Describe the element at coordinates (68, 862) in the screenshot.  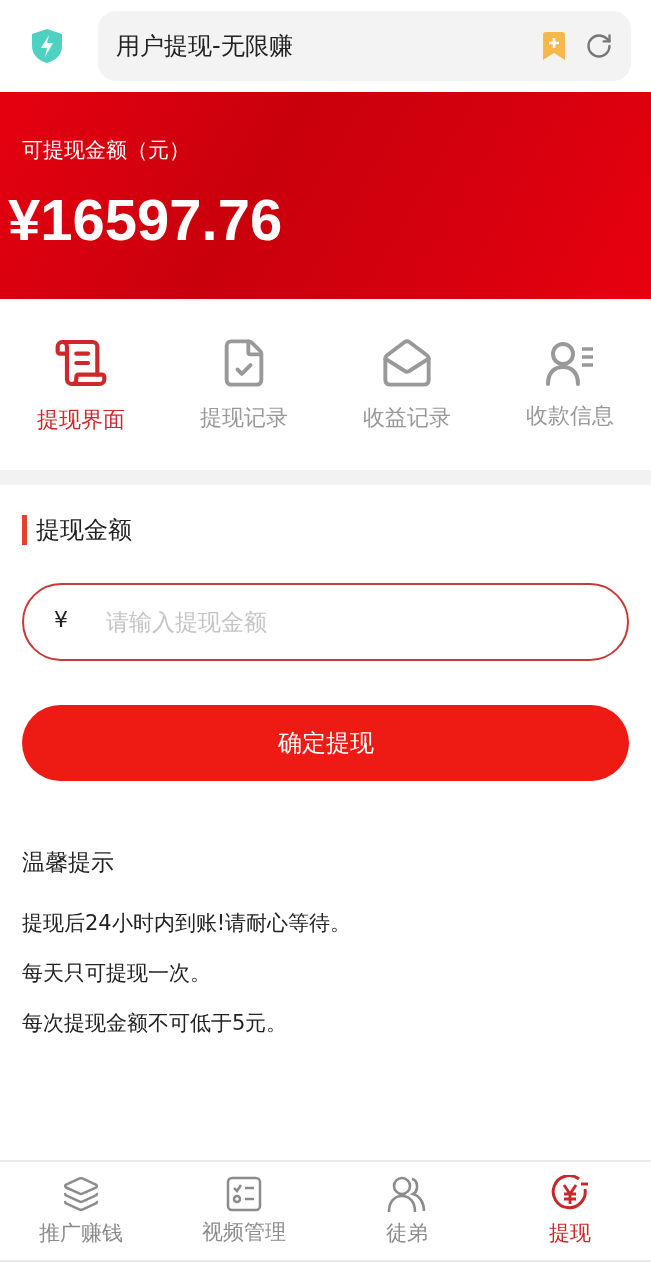
I see `notice-title: 温馨提示` at that location.